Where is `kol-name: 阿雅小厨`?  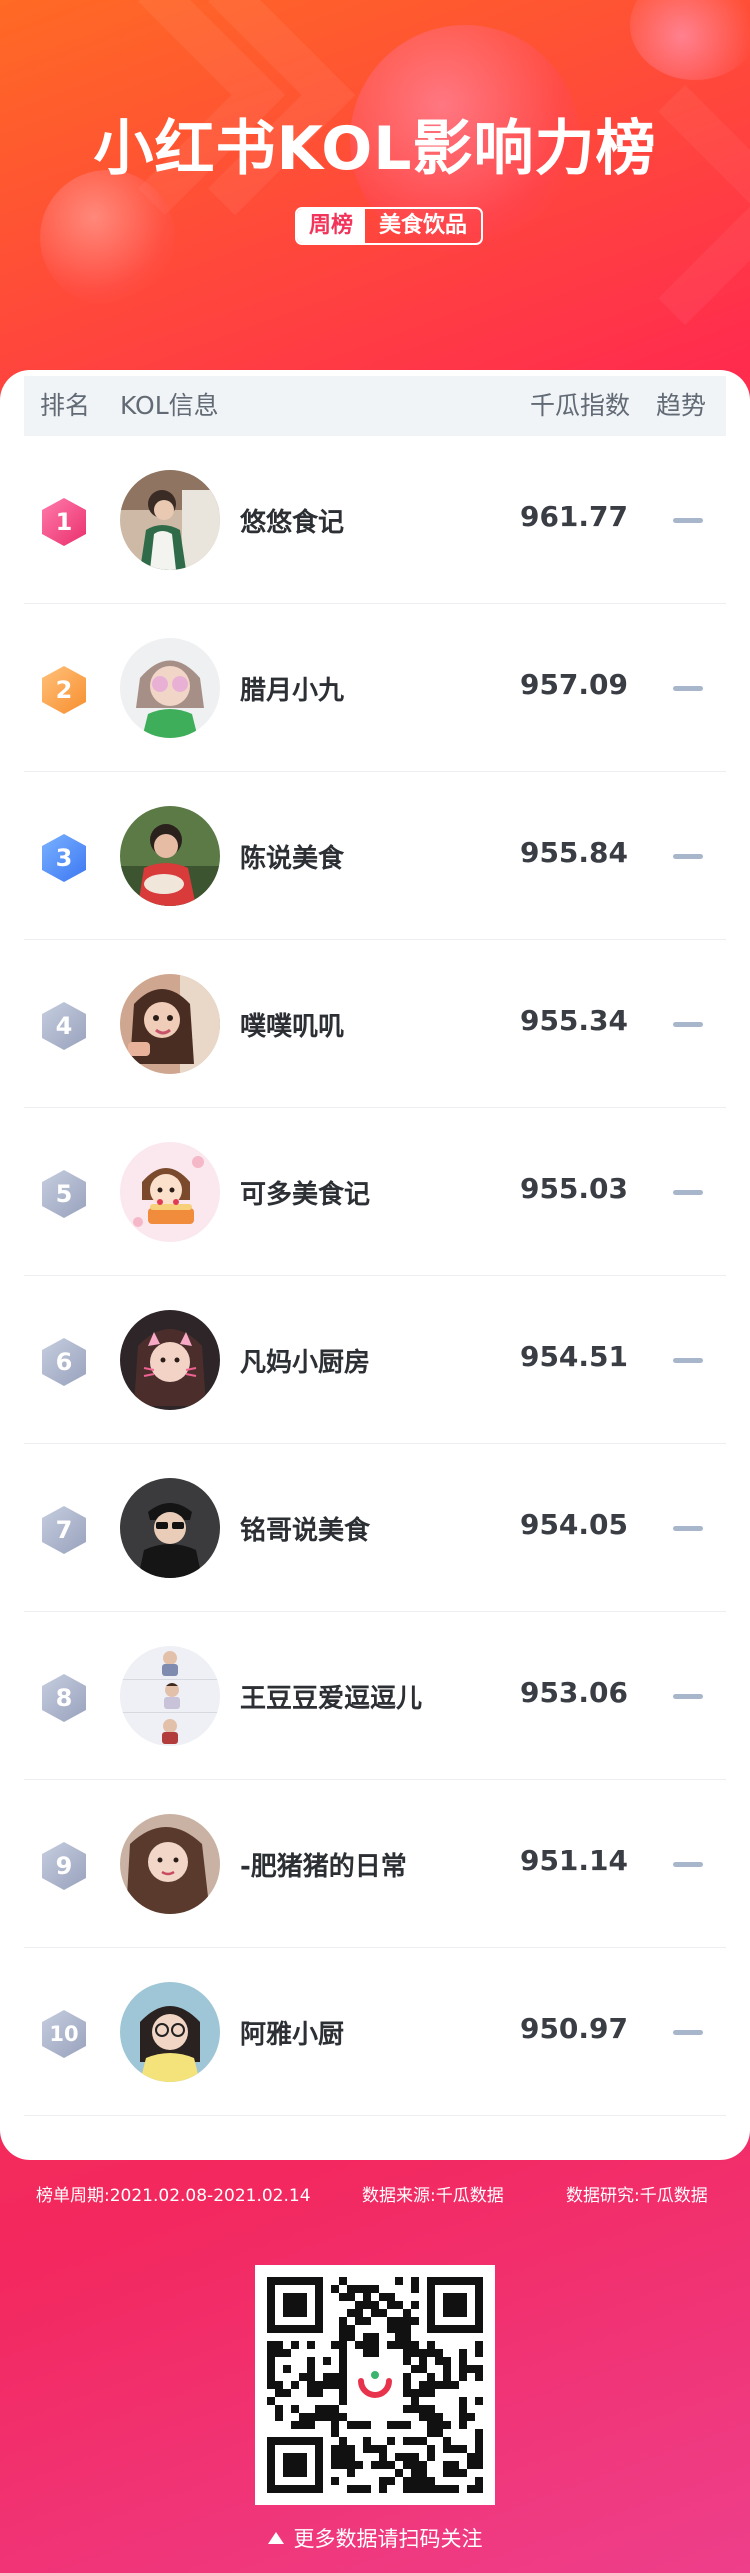
kol-name: 阿雅小厨 is located at coordinates (292, 2035).